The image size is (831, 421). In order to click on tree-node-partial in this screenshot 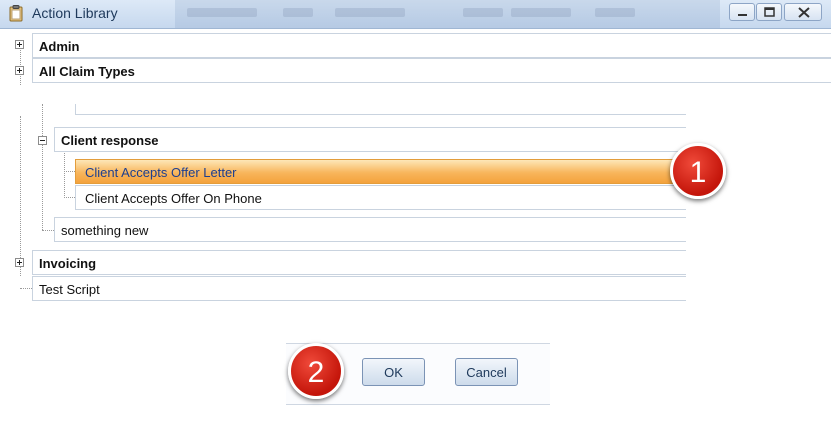, I will do `click(380, 109)`.